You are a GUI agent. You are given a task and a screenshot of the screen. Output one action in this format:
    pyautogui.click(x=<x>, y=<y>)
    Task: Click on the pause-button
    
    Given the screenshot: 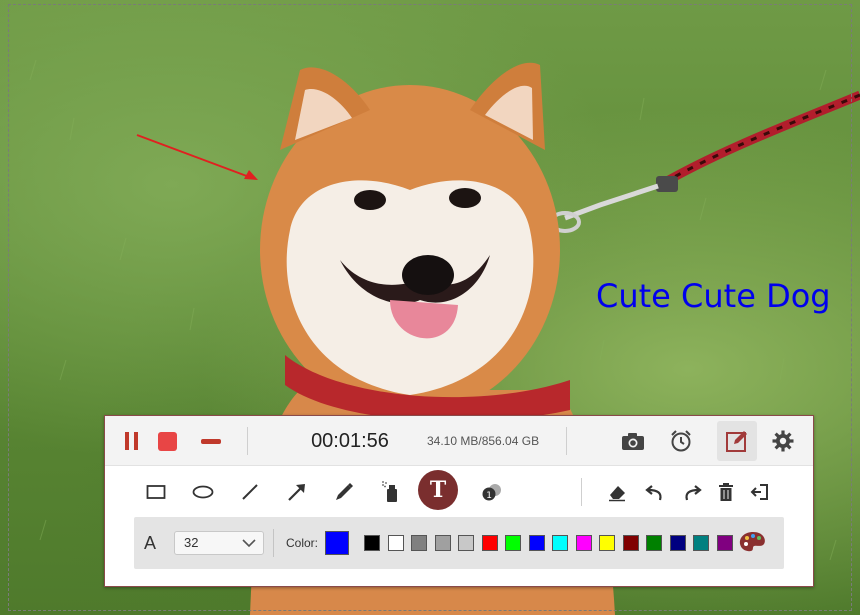 What is the action you would take?
    pyautogui.click(x=131, y=441)
    